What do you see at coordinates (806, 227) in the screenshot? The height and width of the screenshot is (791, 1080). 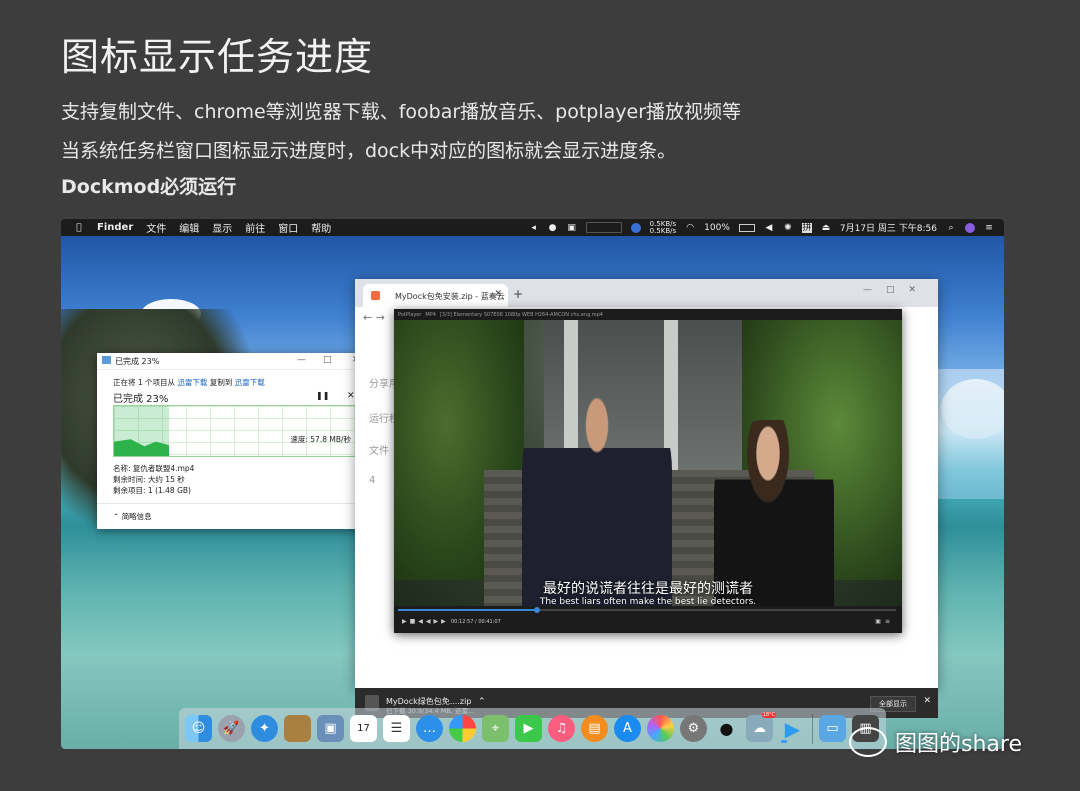 I see `input-method-icon: 拼` at bounding box center [806, 227].